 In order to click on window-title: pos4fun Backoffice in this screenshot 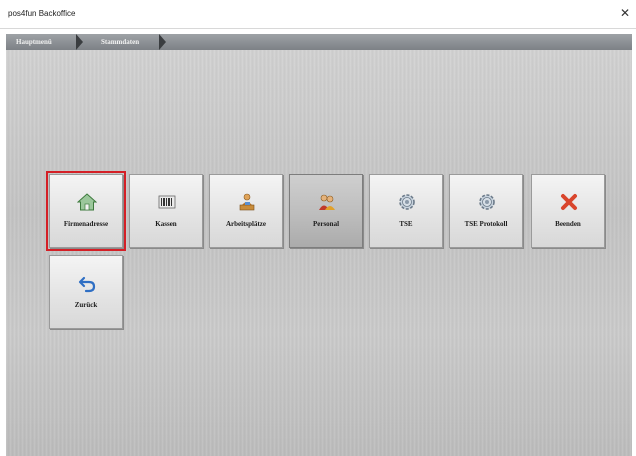, I will do `click(42, 13)`.